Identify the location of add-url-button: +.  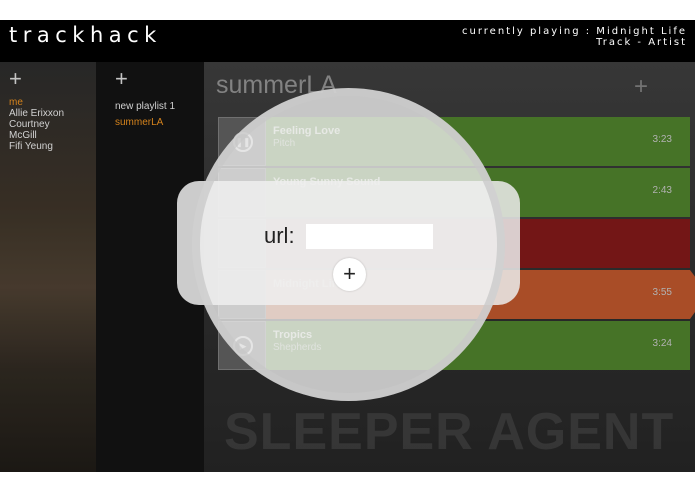
(349, 274).